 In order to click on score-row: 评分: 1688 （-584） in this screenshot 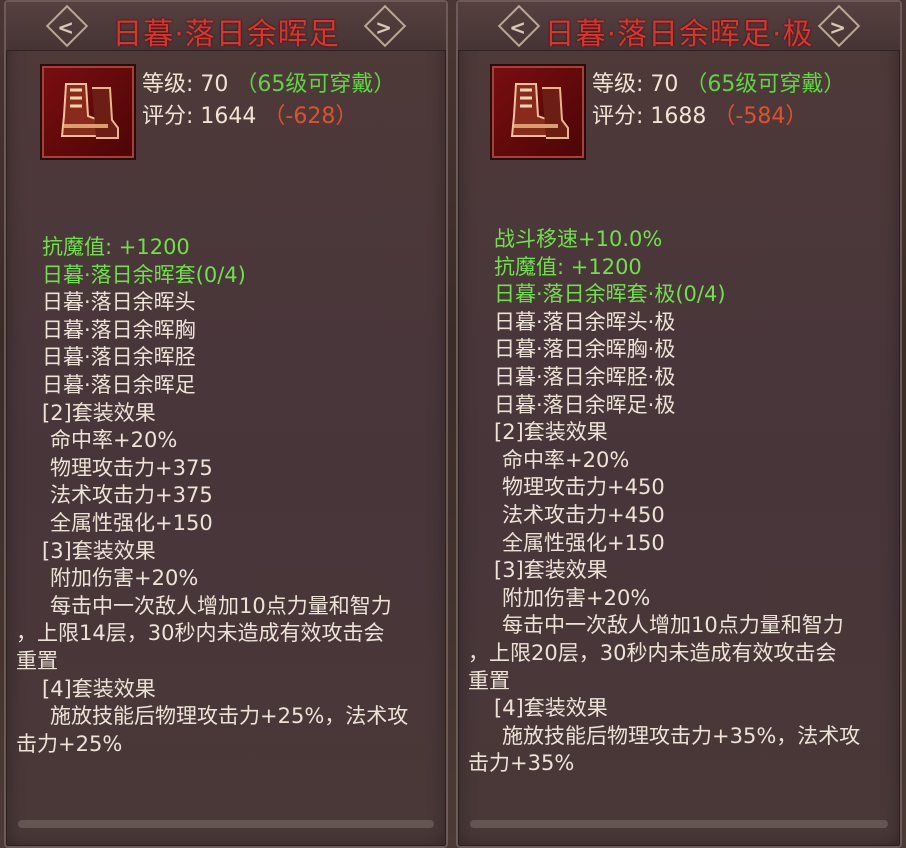, I will do `click(699, 114)`.